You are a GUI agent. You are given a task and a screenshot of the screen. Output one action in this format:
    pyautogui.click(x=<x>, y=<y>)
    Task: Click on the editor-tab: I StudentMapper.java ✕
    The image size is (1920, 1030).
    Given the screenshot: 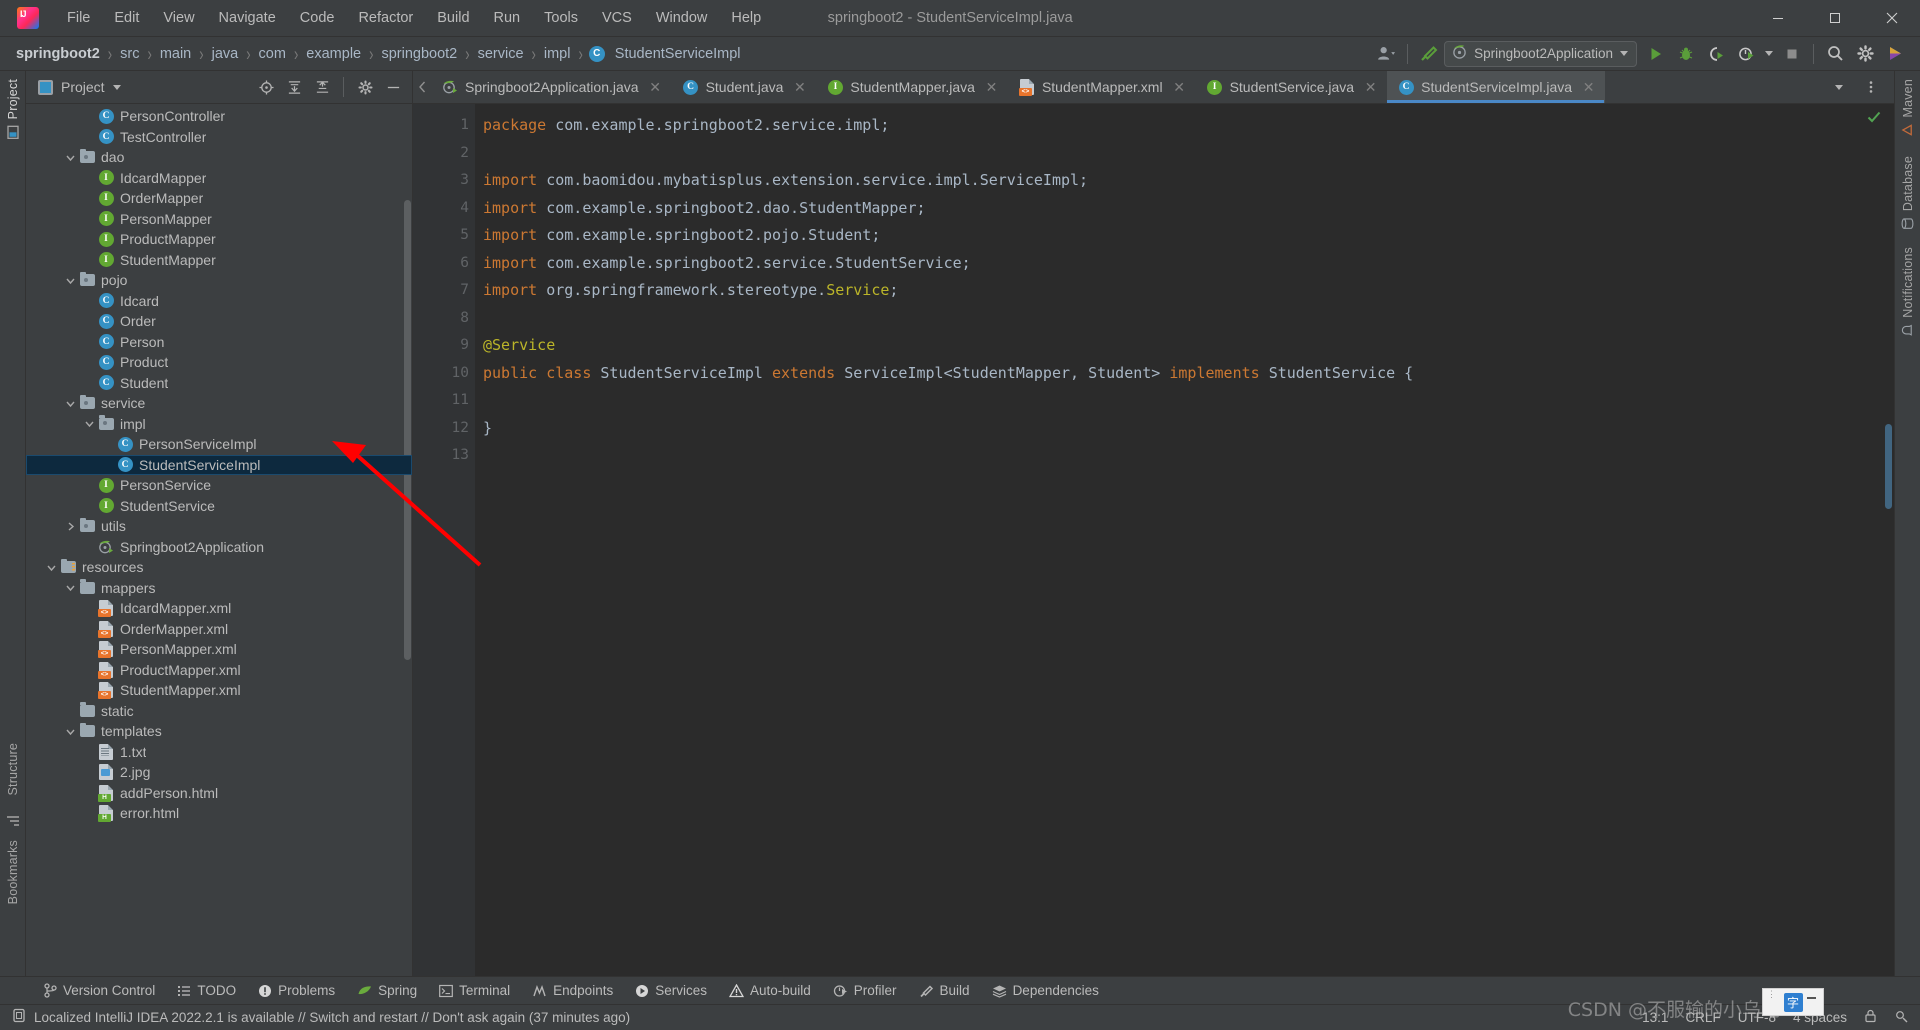 What is the action you would take?
    pyautogui.click(x=912, y=87)
    